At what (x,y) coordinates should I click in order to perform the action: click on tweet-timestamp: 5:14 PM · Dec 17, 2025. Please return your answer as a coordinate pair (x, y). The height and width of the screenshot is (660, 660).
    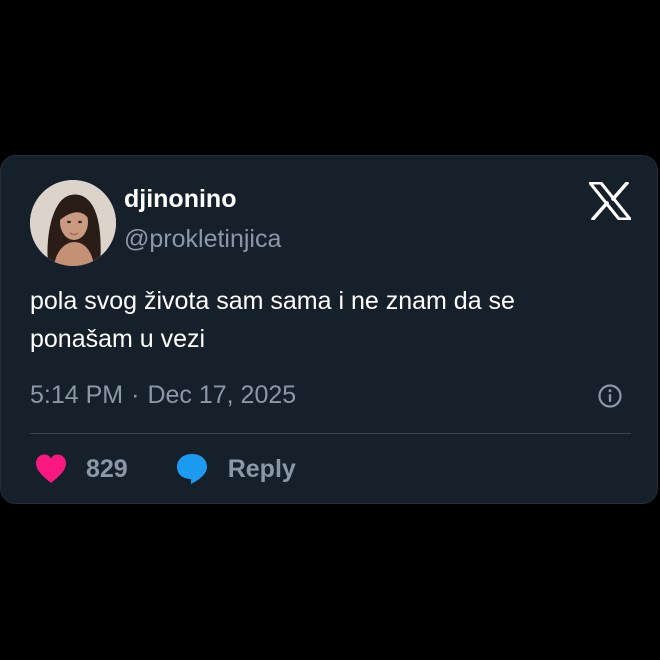
    Looking at the image, I should click on (163, 395).